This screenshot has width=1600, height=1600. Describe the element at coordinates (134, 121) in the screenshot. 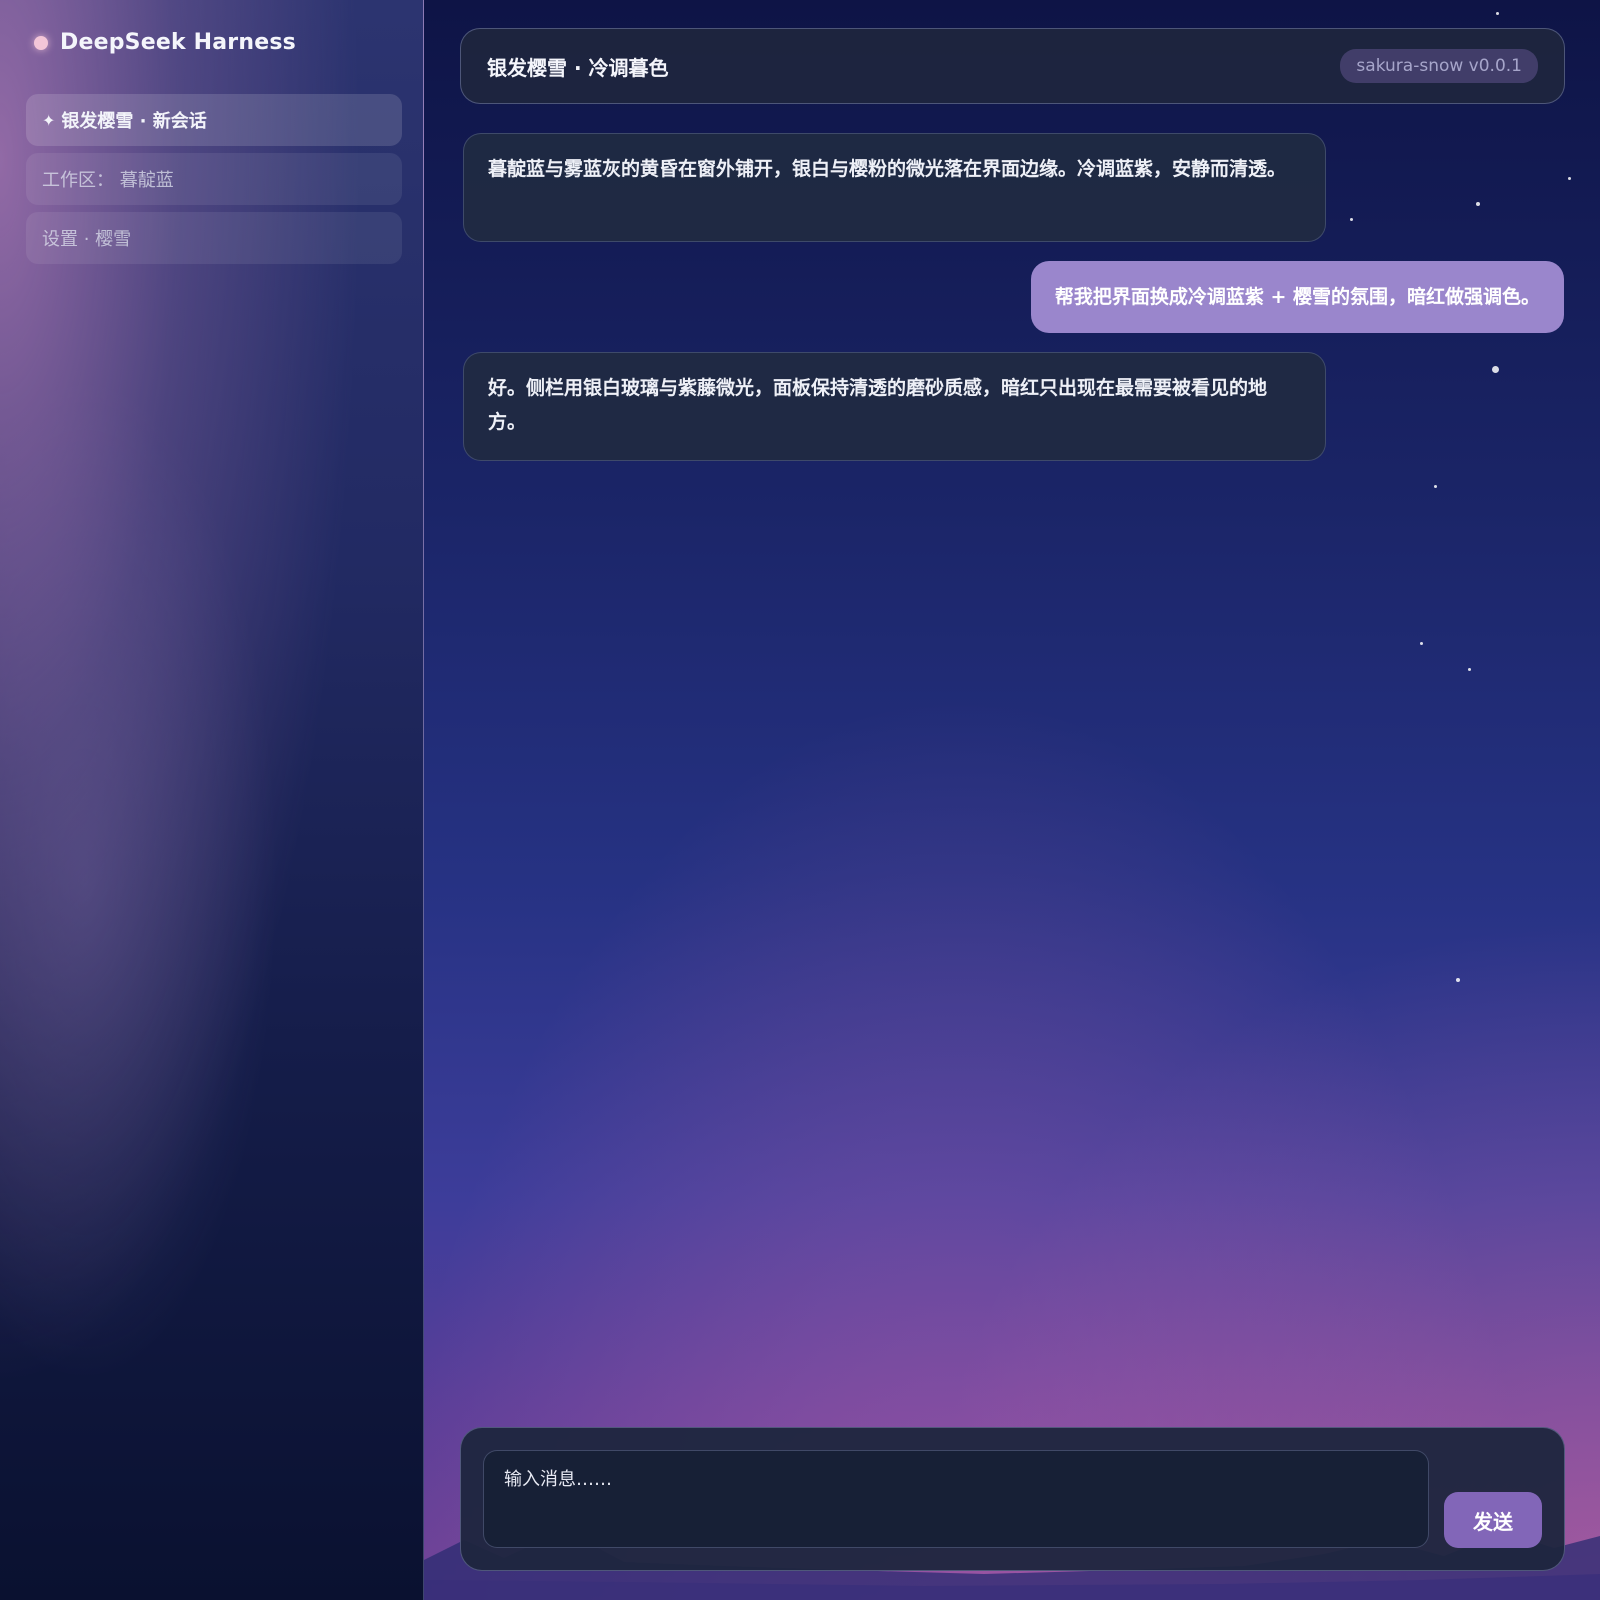

I see `sidebar-item-label: 银发樱雪 · 新会话` at that location.